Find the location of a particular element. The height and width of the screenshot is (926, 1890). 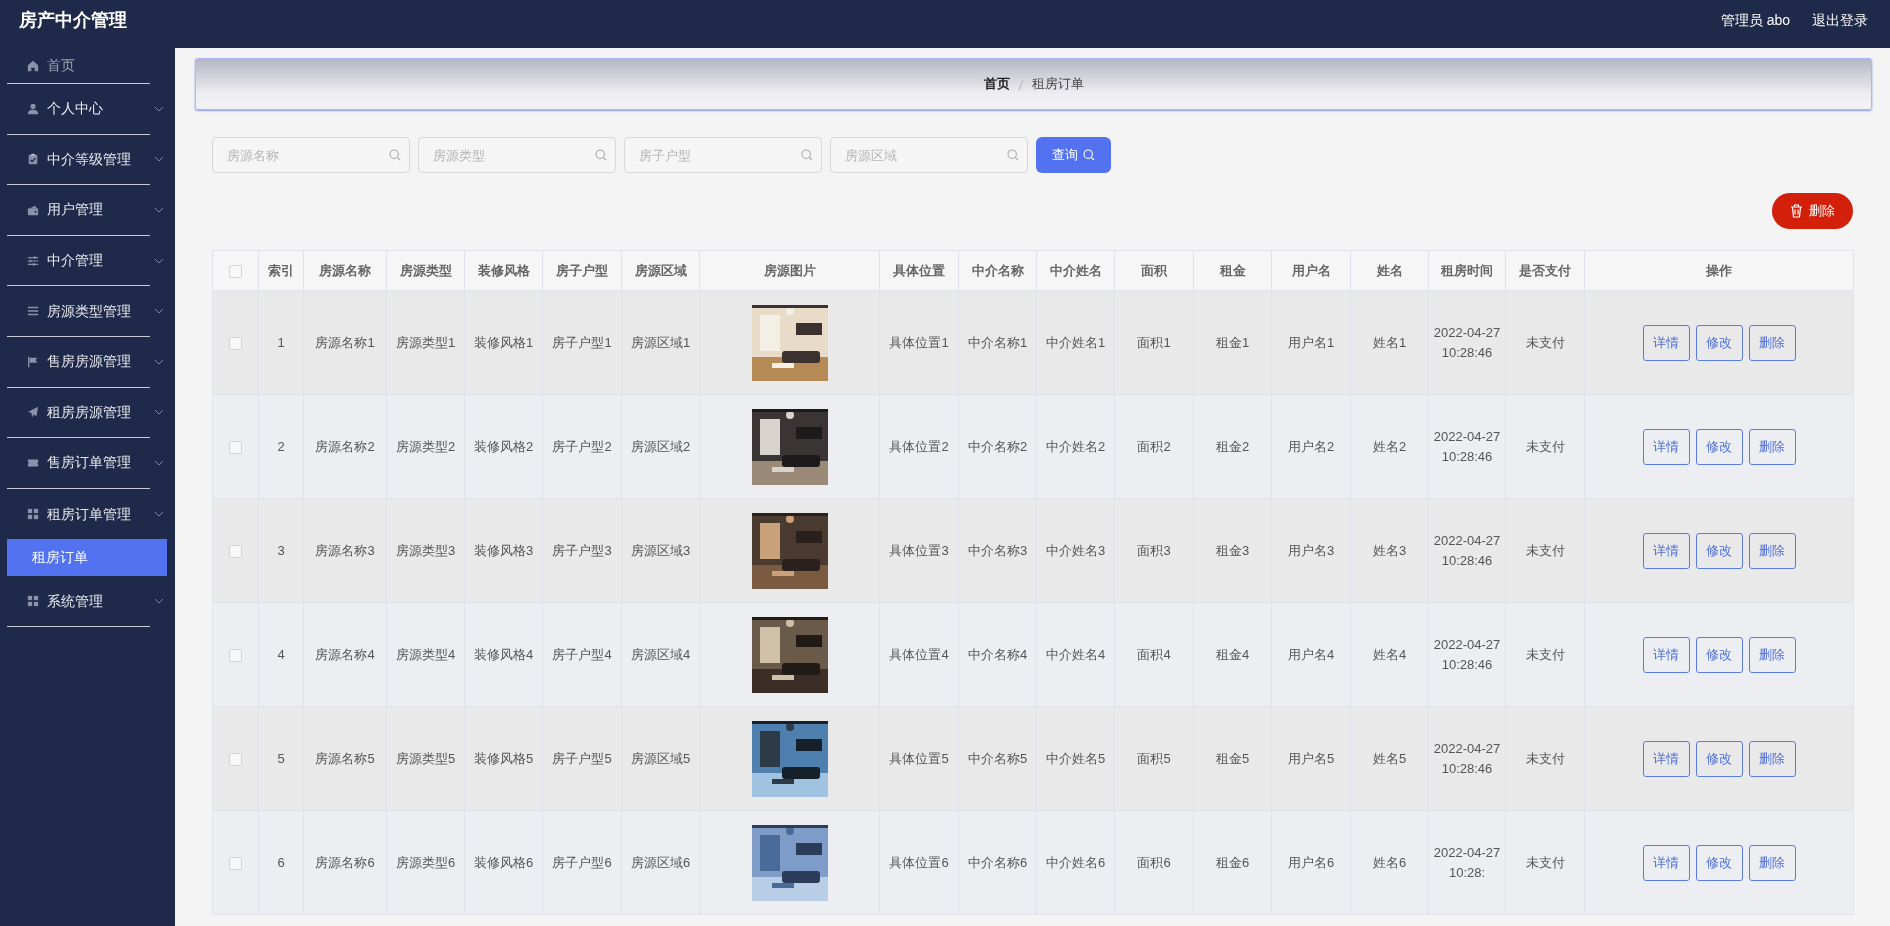

sidebar-item: 售房订单管理 is located at coordinates (78, 463).